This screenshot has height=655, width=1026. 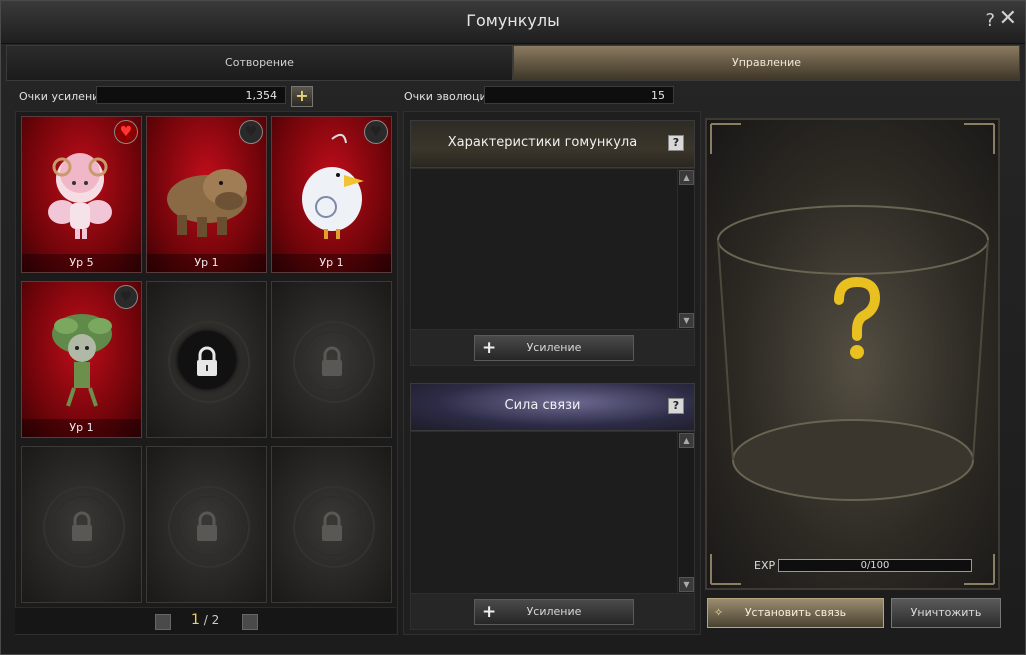 I want to click on title-bar: Гомункулы ? ✕, so click(x=513, y=22).